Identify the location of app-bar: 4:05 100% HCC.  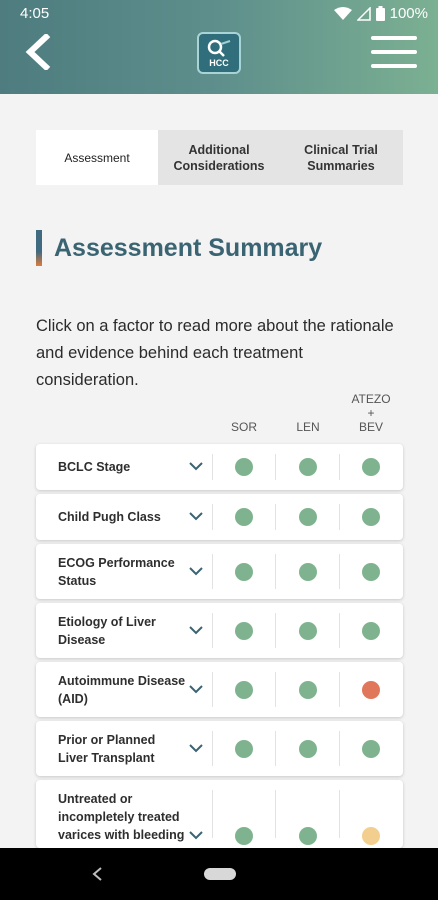
(219, 47).